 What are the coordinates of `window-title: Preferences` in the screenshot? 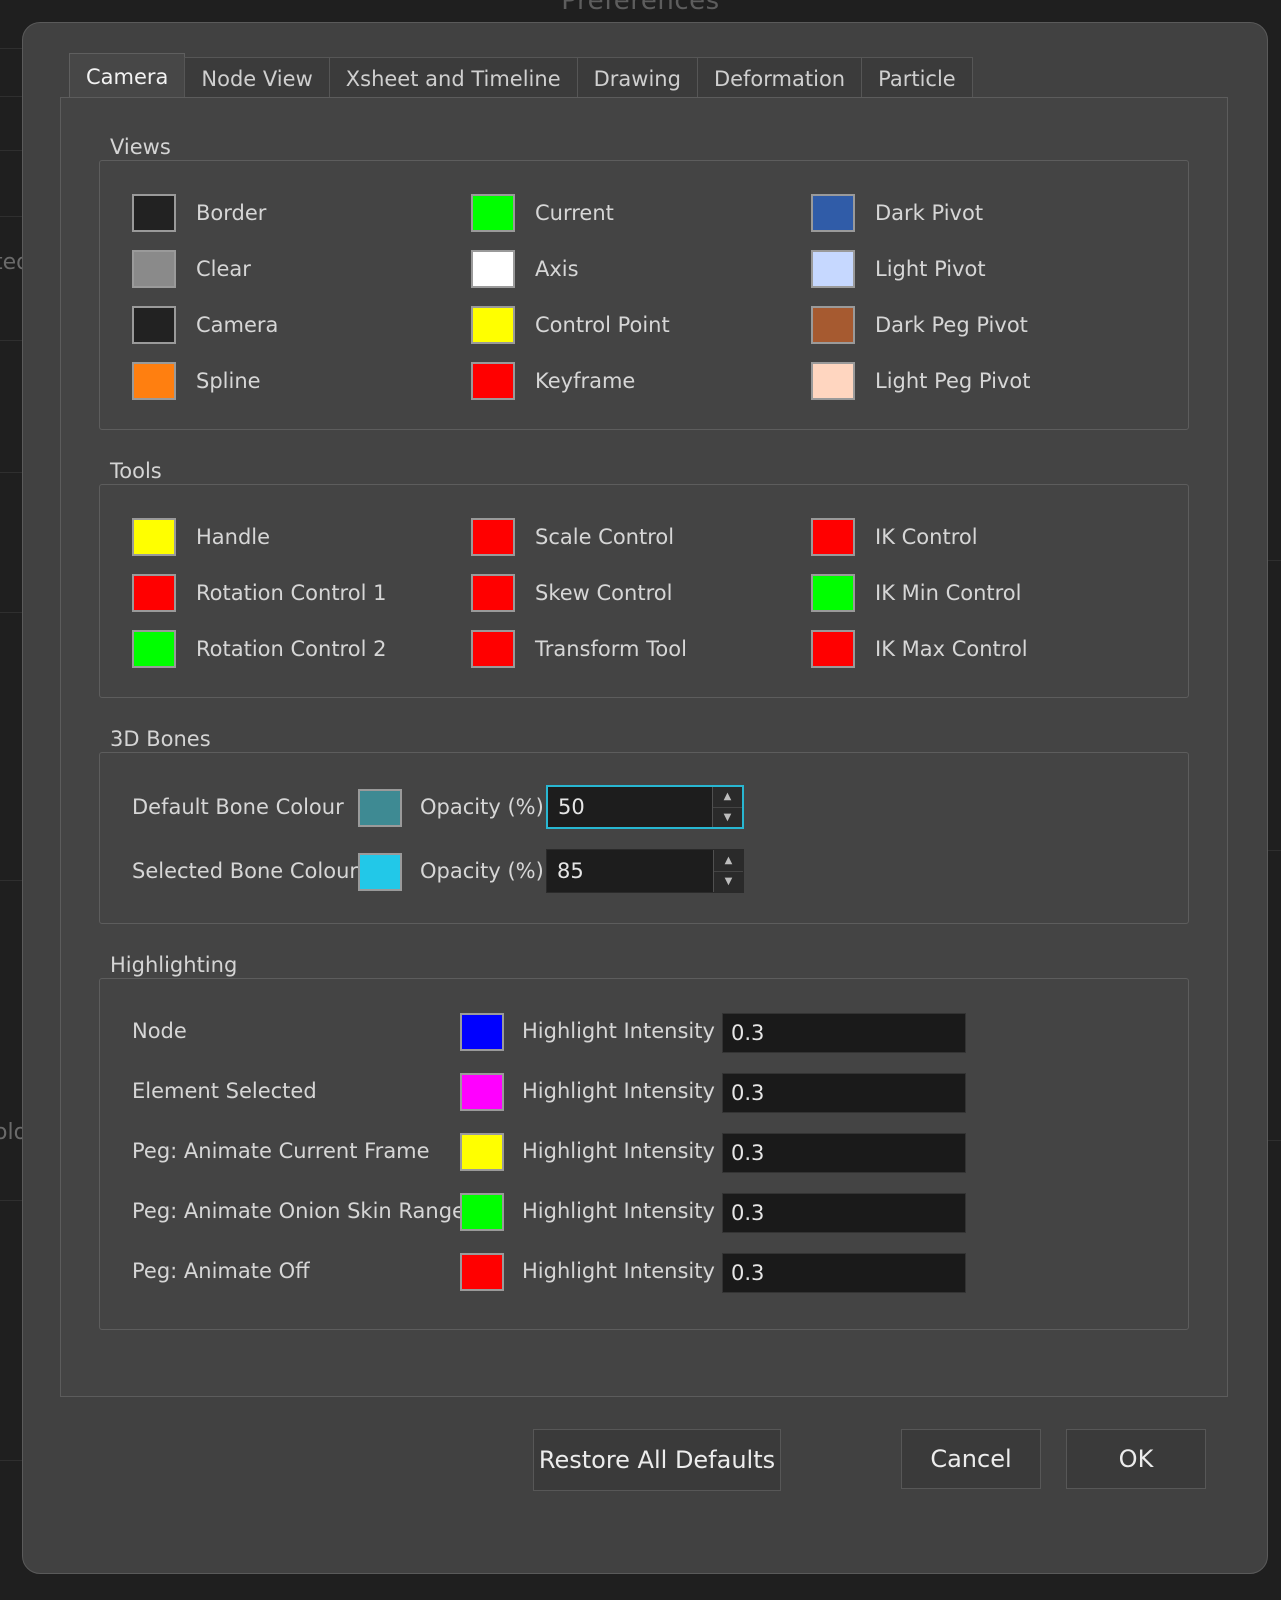 It's located at (640, 8).